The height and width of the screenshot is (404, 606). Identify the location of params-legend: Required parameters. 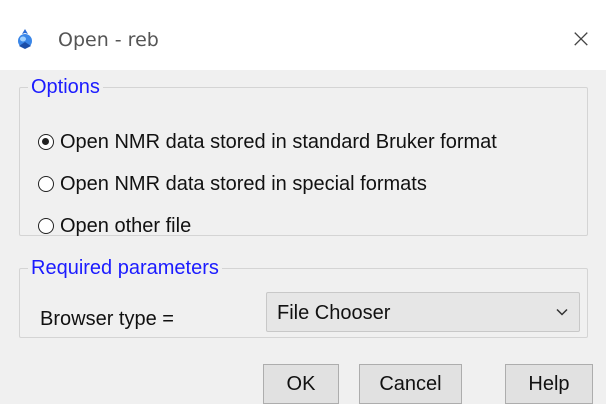
(125, 268).